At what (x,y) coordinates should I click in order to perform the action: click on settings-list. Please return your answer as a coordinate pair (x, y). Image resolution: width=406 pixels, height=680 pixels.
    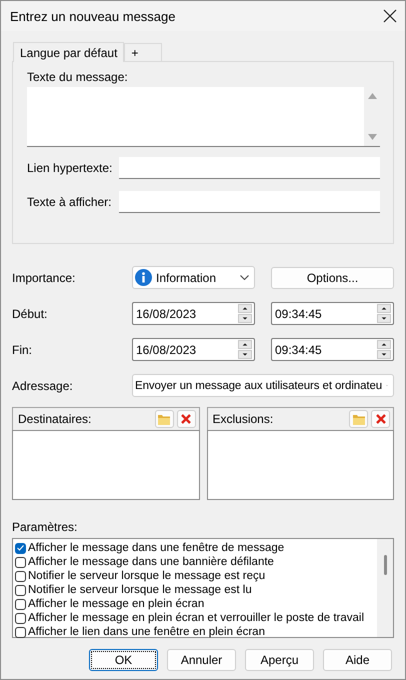
    Looking at the image, I should click on (203, 588).